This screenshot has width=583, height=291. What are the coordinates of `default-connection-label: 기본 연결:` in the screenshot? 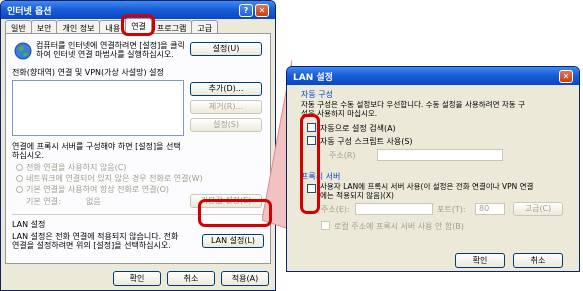 It's located at (43, 201).